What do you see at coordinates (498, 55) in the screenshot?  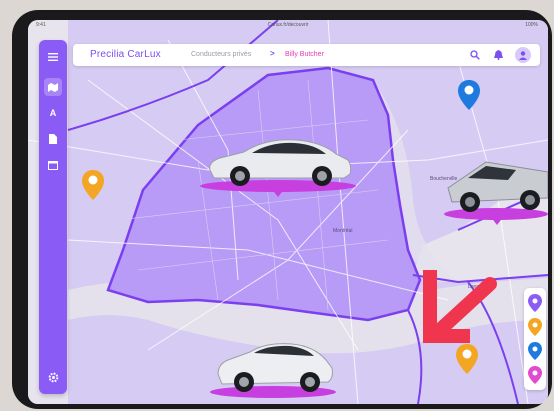 I see `bell-icon` at bounding box center [498, 55].